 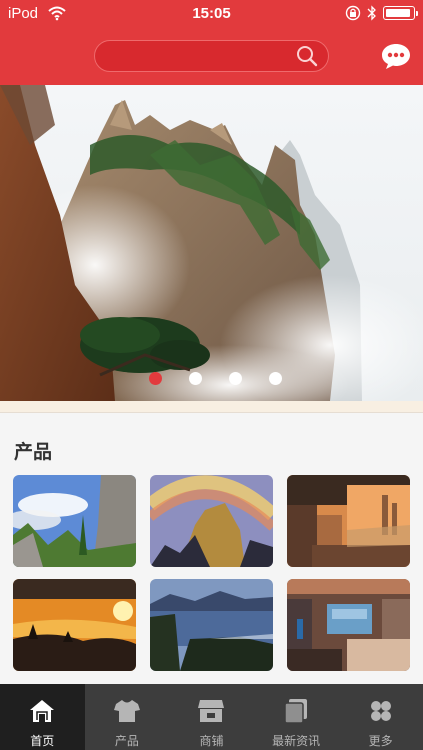 I want to click on tab-shops: 商铺, so click(x=211, y=717).